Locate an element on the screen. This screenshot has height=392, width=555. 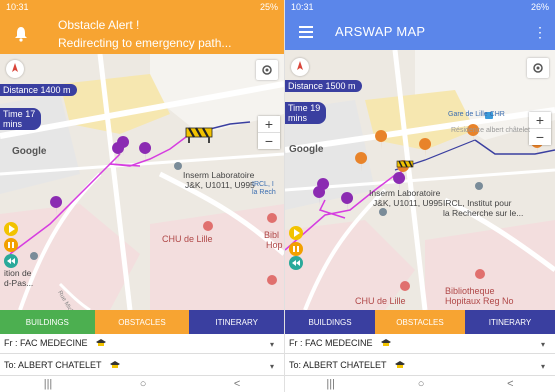
bell-icon is located at coordinates (21, 34).